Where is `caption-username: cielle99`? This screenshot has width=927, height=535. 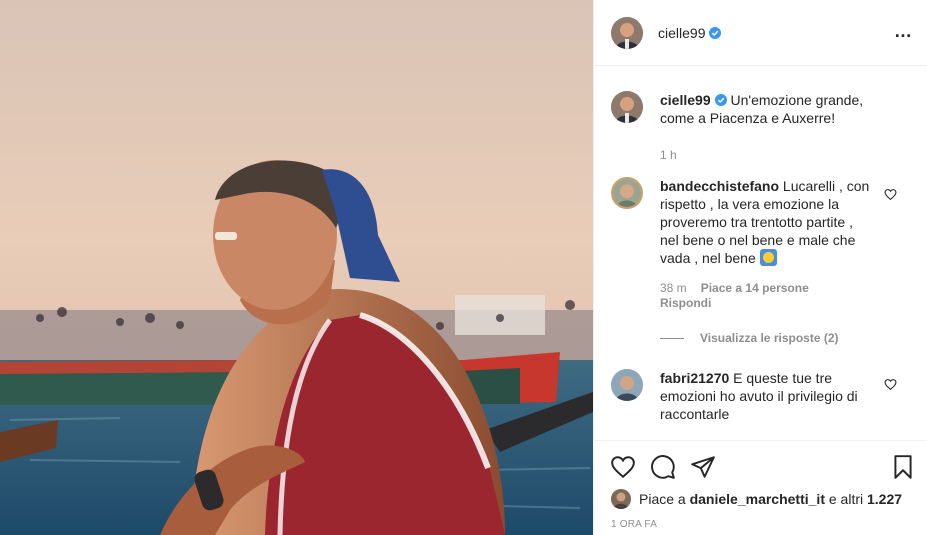 caption-username: cielle99 is located at coordinates (685, 100).